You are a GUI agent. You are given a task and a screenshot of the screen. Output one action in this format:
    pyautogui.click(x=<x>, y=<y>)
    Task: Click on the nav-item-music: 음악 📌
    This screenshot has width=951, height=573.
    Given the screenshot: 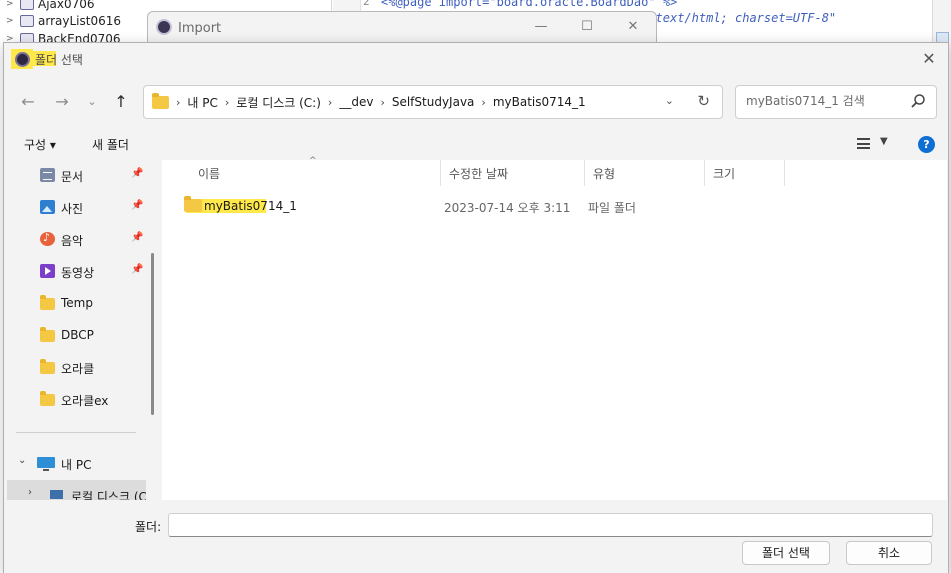 What is the action you would take?
    pyautogui.click(x=76, y=239)
    